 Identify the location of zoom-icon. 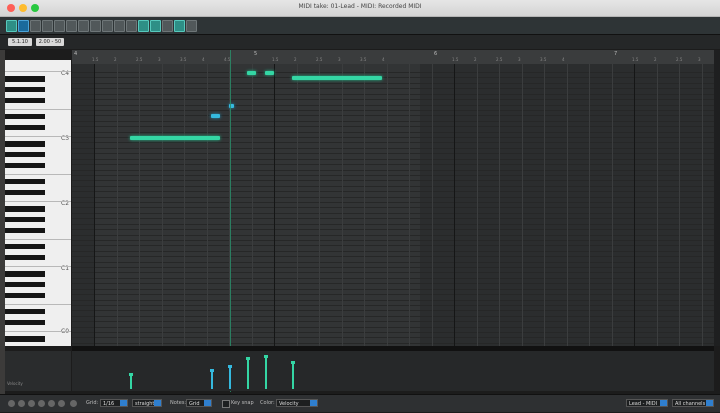
(191, 26).